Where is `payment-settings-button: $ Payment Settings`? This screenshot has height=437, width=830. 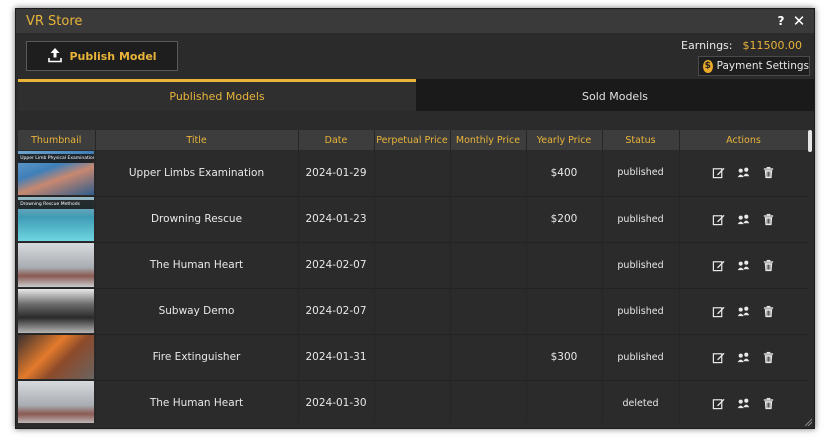
payment-settings-button: $ Payment Settings is located at coordinates (754, 66).